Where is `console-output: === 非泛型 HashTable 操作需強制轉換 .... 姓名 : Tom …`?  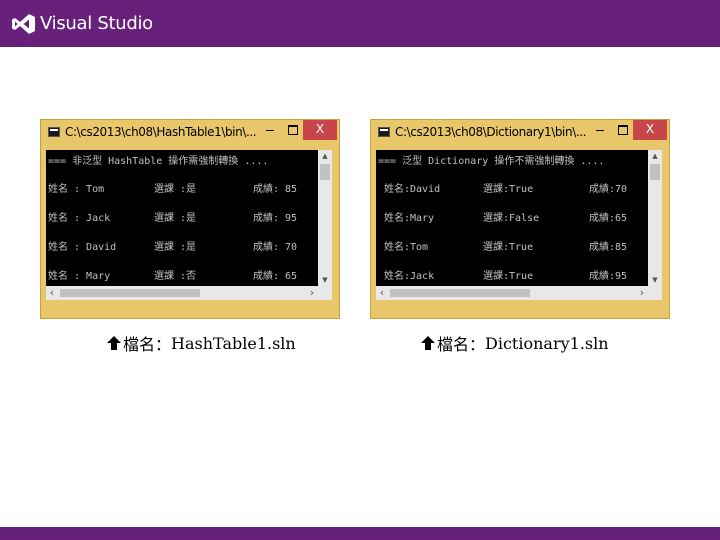 console-output: === 非泛型 HashTable 操作需強制轉換 .... 姓名 : Tom … is located at coordinates (189, 225).